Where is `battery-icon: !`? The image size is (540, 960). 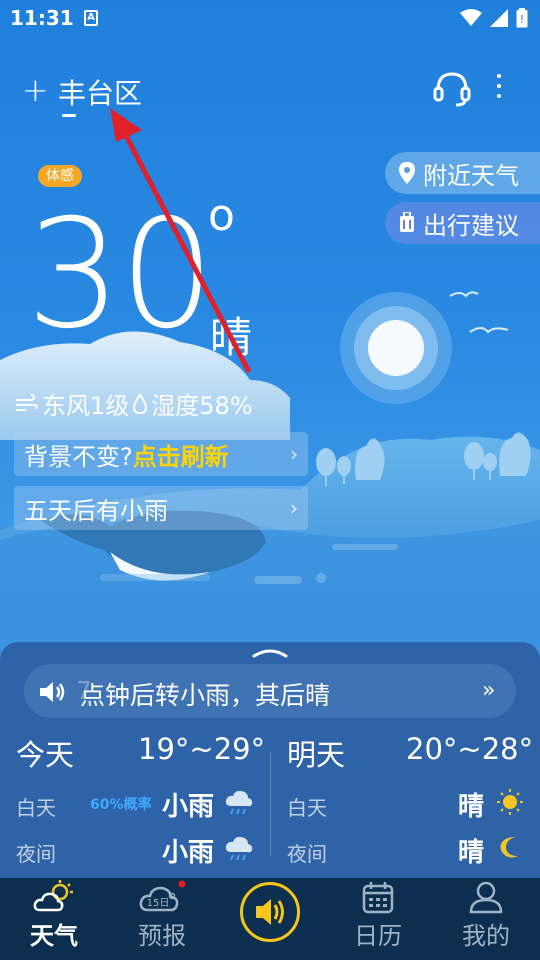 battery-icon: ! is located at coordinates (522, 18).